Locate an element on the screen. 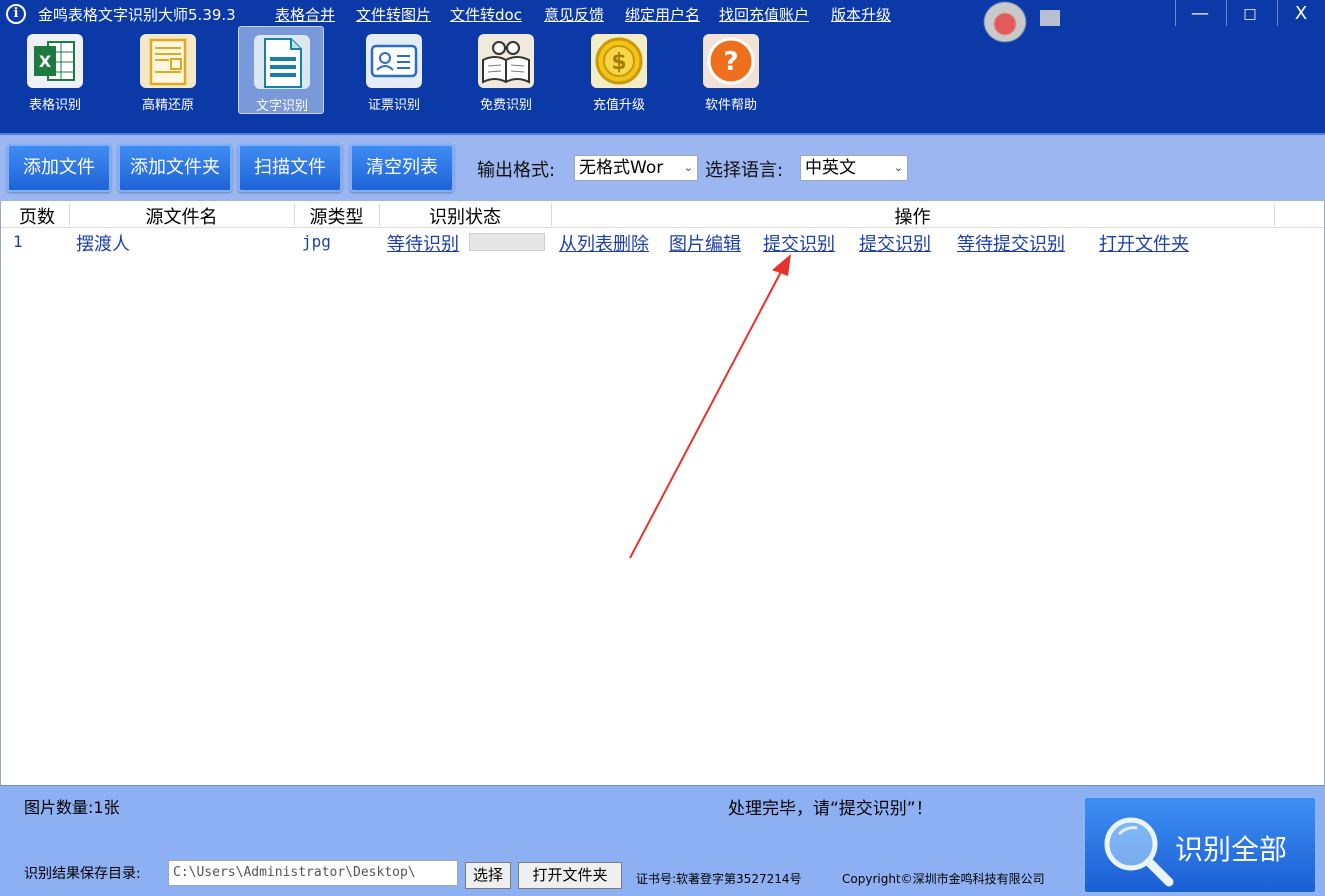  add-folder-button: 添加文件夹 is located at coordinates (175, 168).